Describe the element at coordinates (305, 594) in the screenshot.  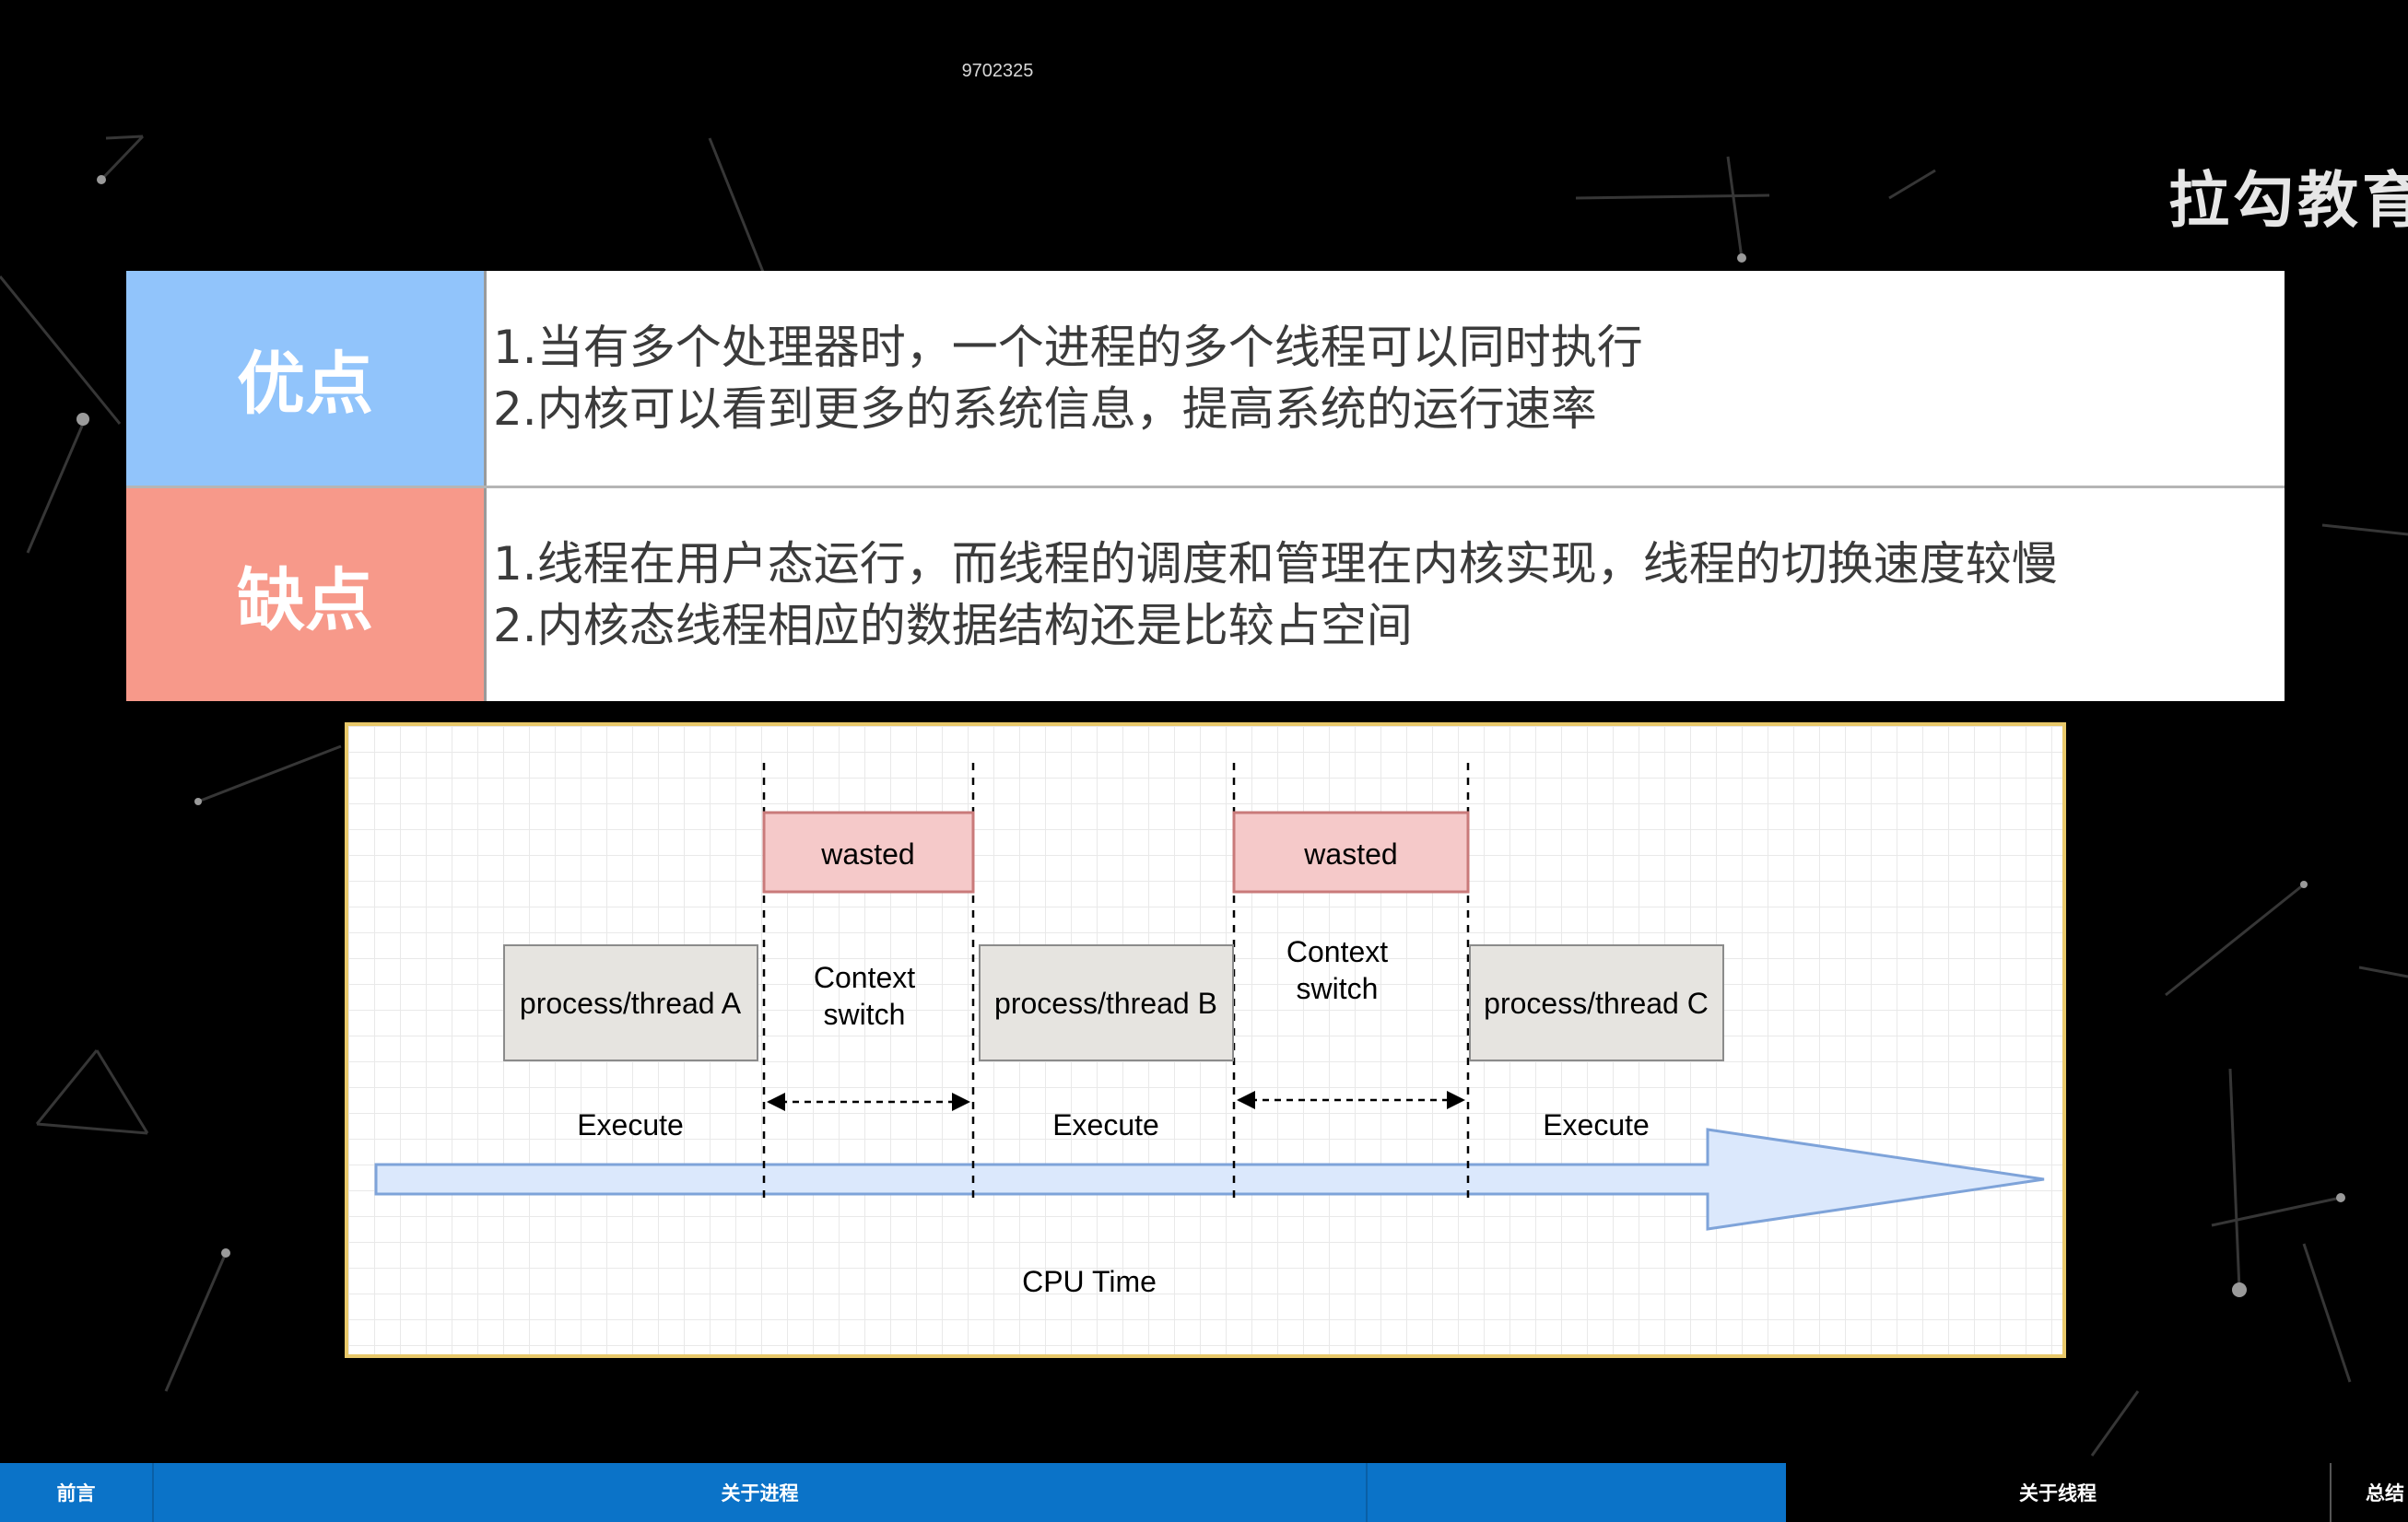
I see `cons-label: 缺点` at that location.